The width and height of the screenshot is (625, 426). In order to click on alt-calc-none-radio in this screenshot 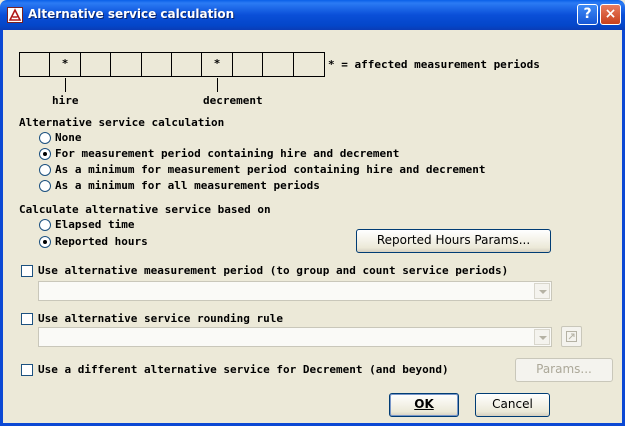, I will do `click(45, 138)`.